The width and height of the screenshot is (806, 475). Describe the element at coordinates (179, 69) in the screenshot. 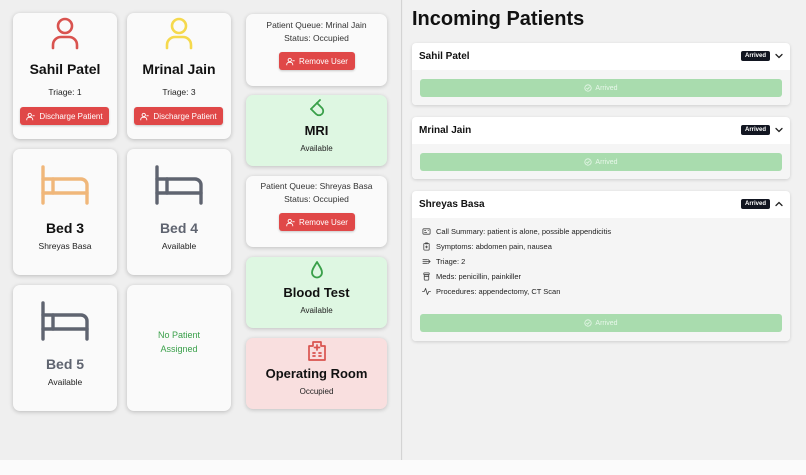

I see `patient-name: Mrinal Jain` at that location.